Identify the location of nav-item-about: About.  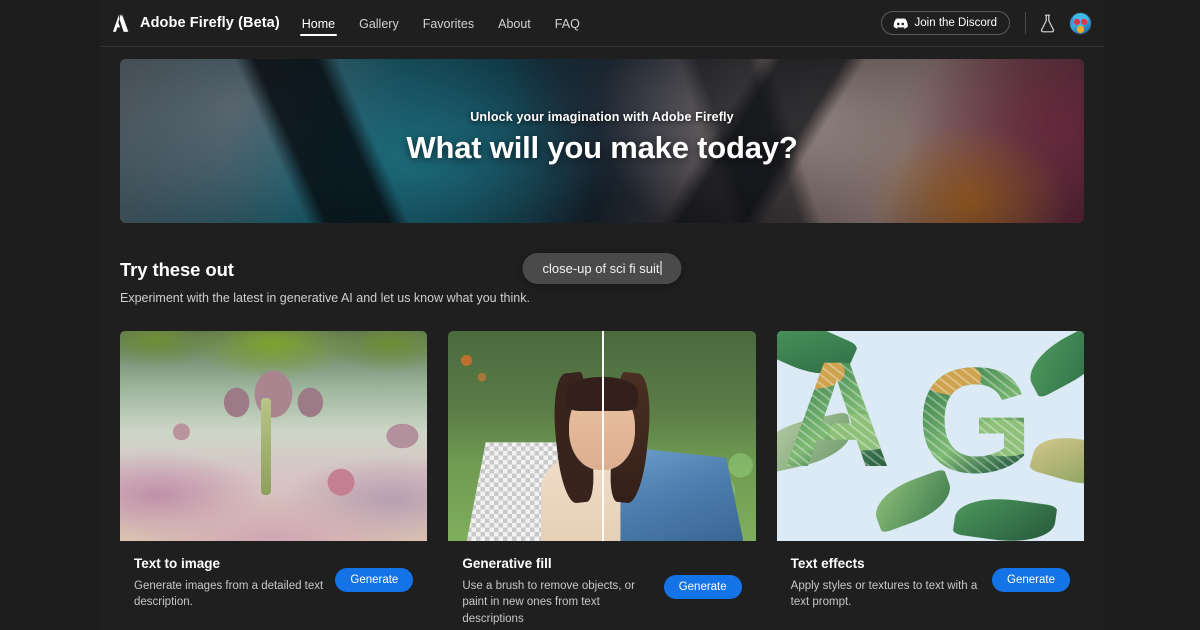
(514, 23).